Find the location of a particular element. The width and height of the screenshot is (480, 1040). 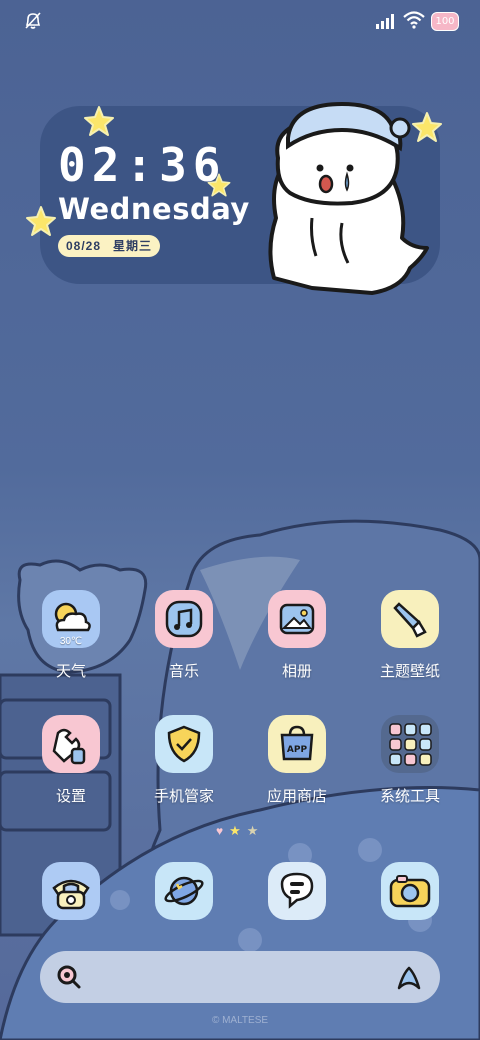

wifi-icon is located at coordinates (414, 20).